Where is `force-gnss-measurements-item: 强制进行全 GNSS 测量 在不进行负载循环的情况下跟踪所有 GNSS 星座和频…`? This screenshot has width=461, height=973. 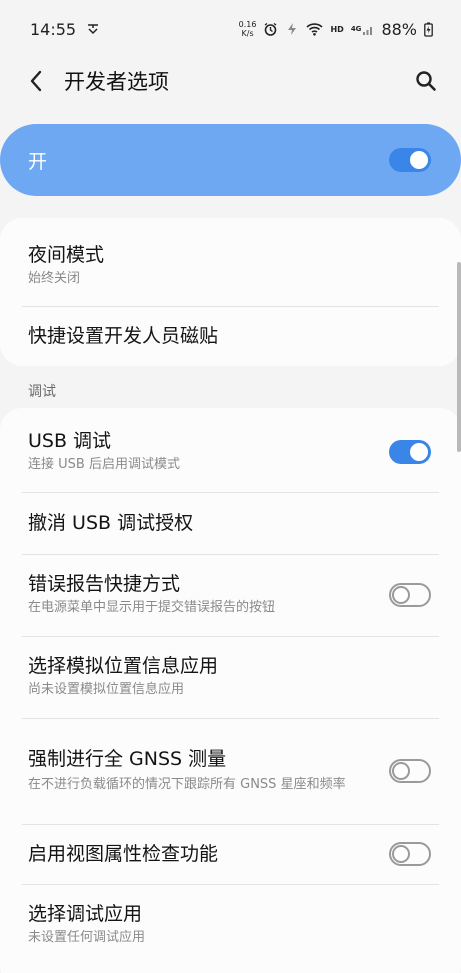 force-gnss-measurements-item: 强制进行全 GNSS 测量 在不进行负载循环的情况下跟踪所有 GNSS 星座和频… is located at coordinates (230, 771).